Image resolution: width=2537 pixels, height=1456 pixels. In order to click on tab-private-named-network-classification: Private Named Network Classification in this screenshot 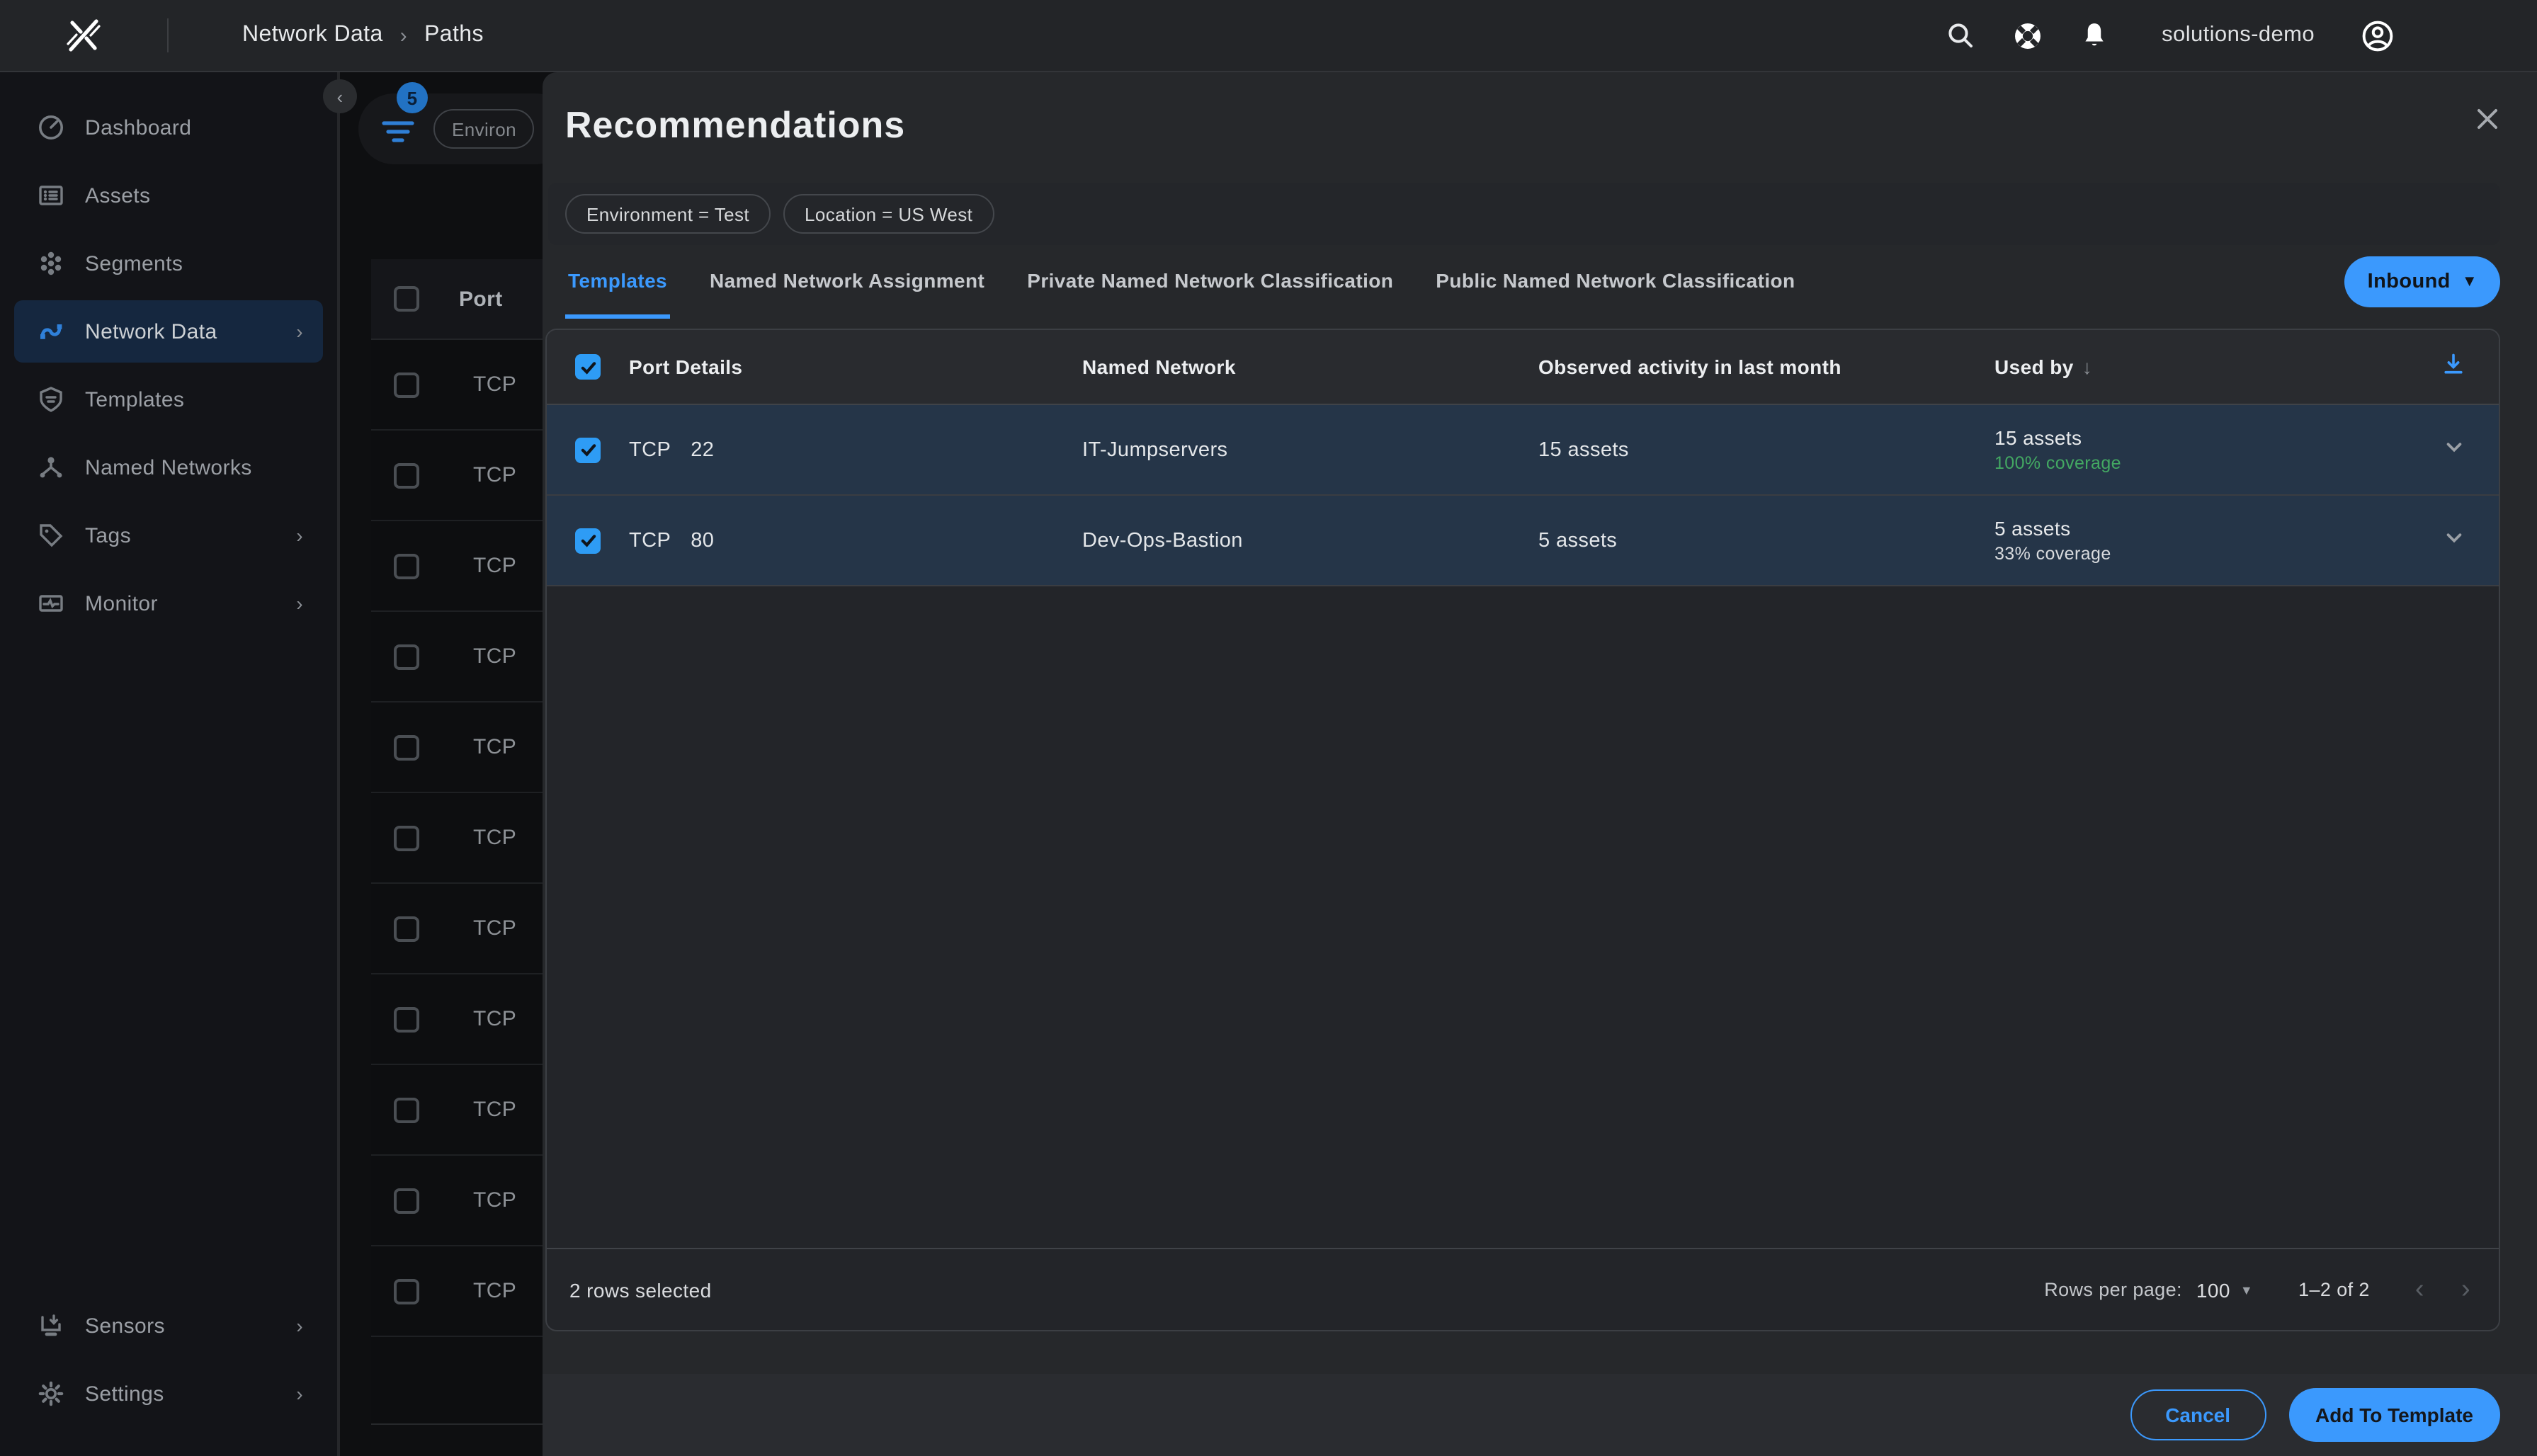, I will do `click(1210, 282)`.